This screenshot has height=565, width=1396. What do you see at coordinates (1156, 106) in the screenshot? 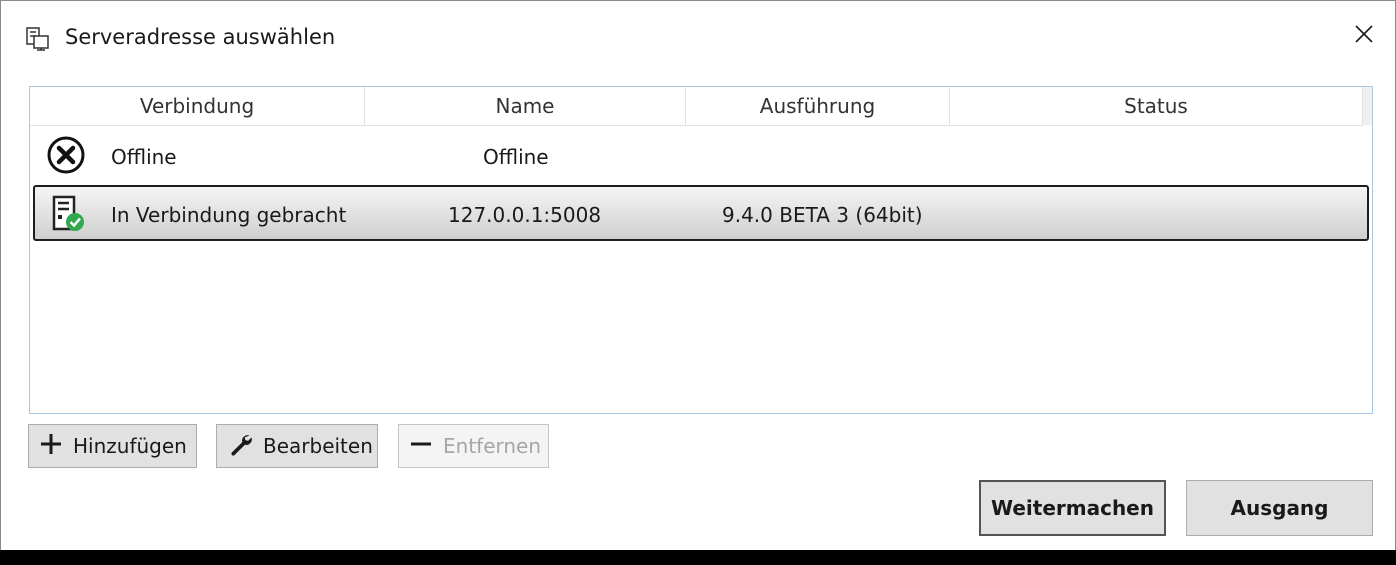
I see `column-header-status: Status` at bounding box center [1156, 106].